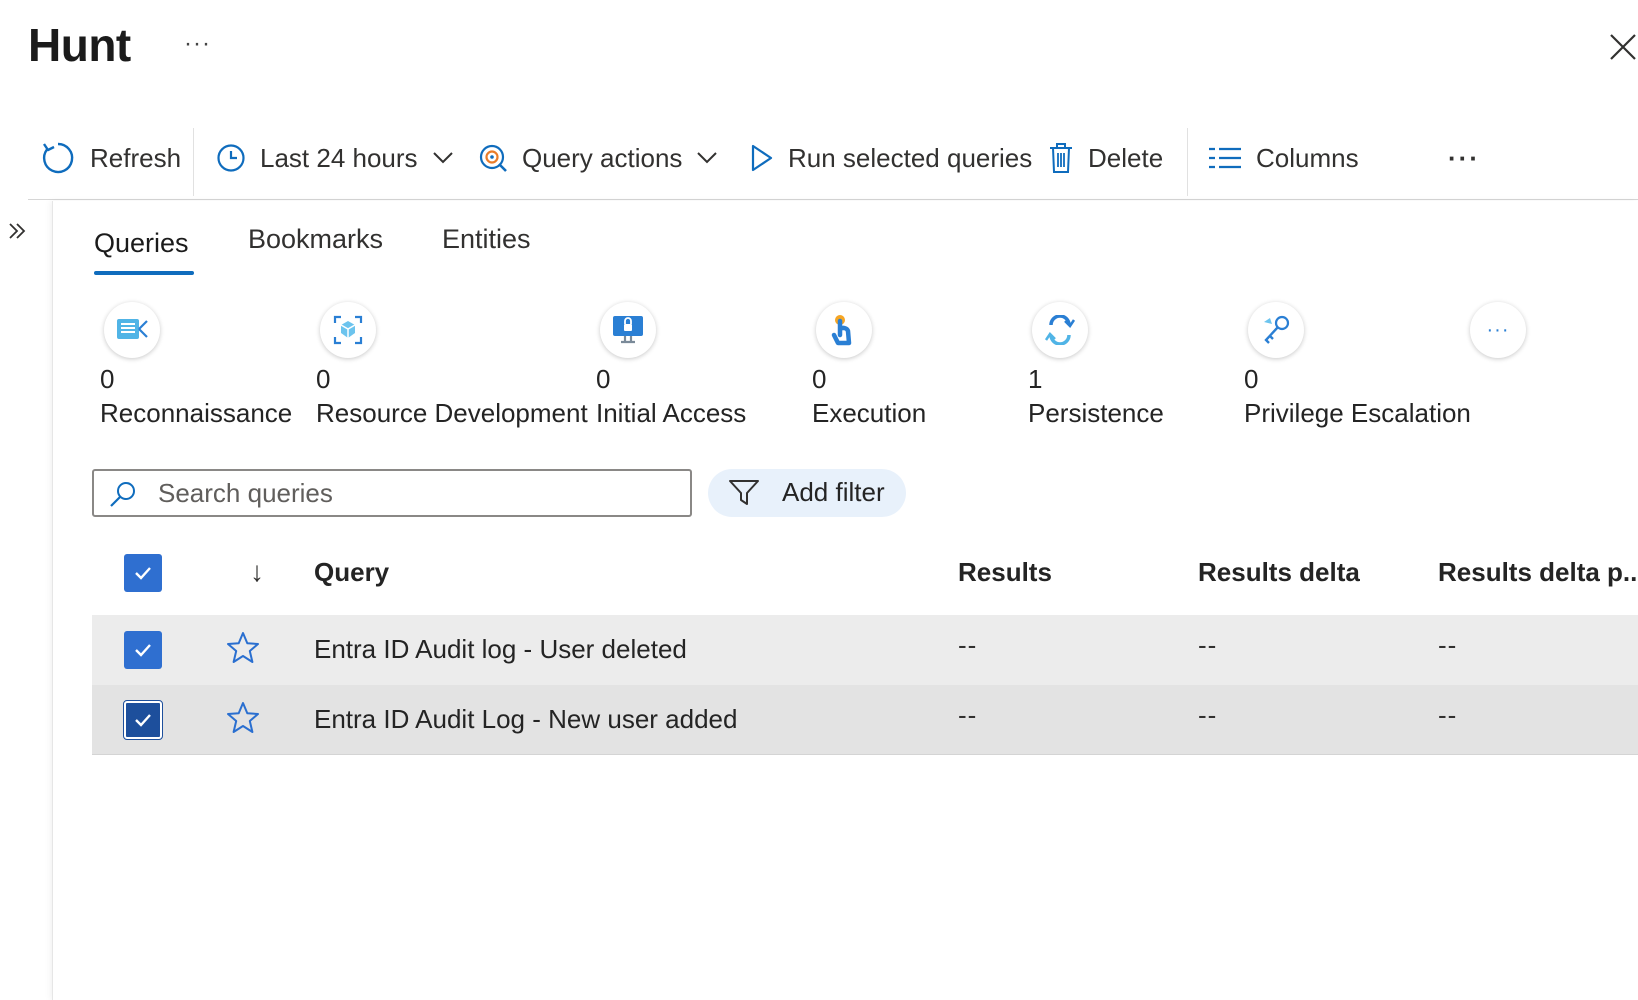  What do you see at coordinates (196, 413) in the screenshot?
I see `tactic-name: Reconnaissance` at bounding box center [196, 413].